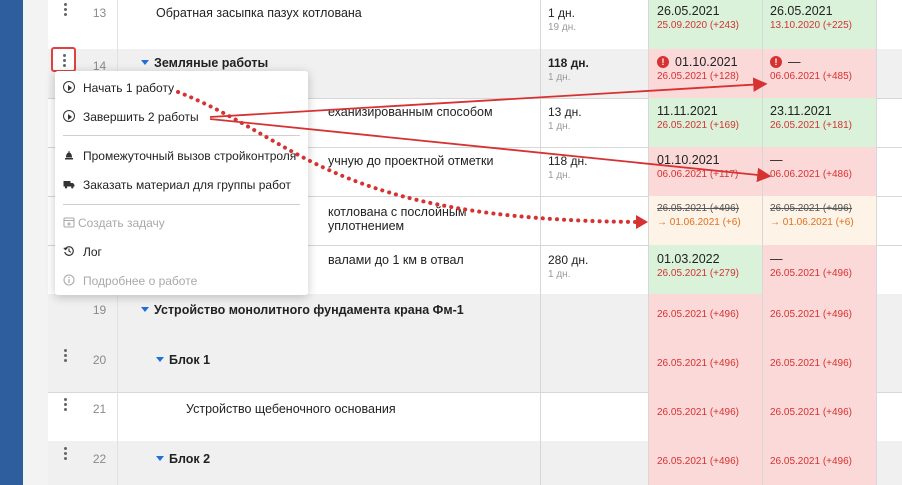 This screenshot has height=485, width=902. I want to click on end-date-cell: ! — 06.06.2021 (+485), so click(820, 73).